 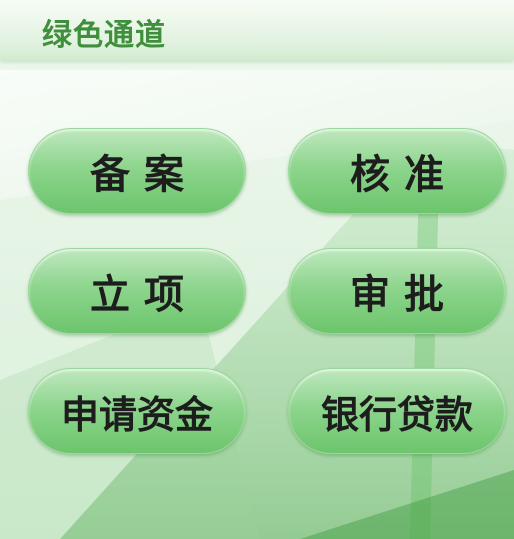 I want to click on review-button: 审批, so click(x=397, y=291).